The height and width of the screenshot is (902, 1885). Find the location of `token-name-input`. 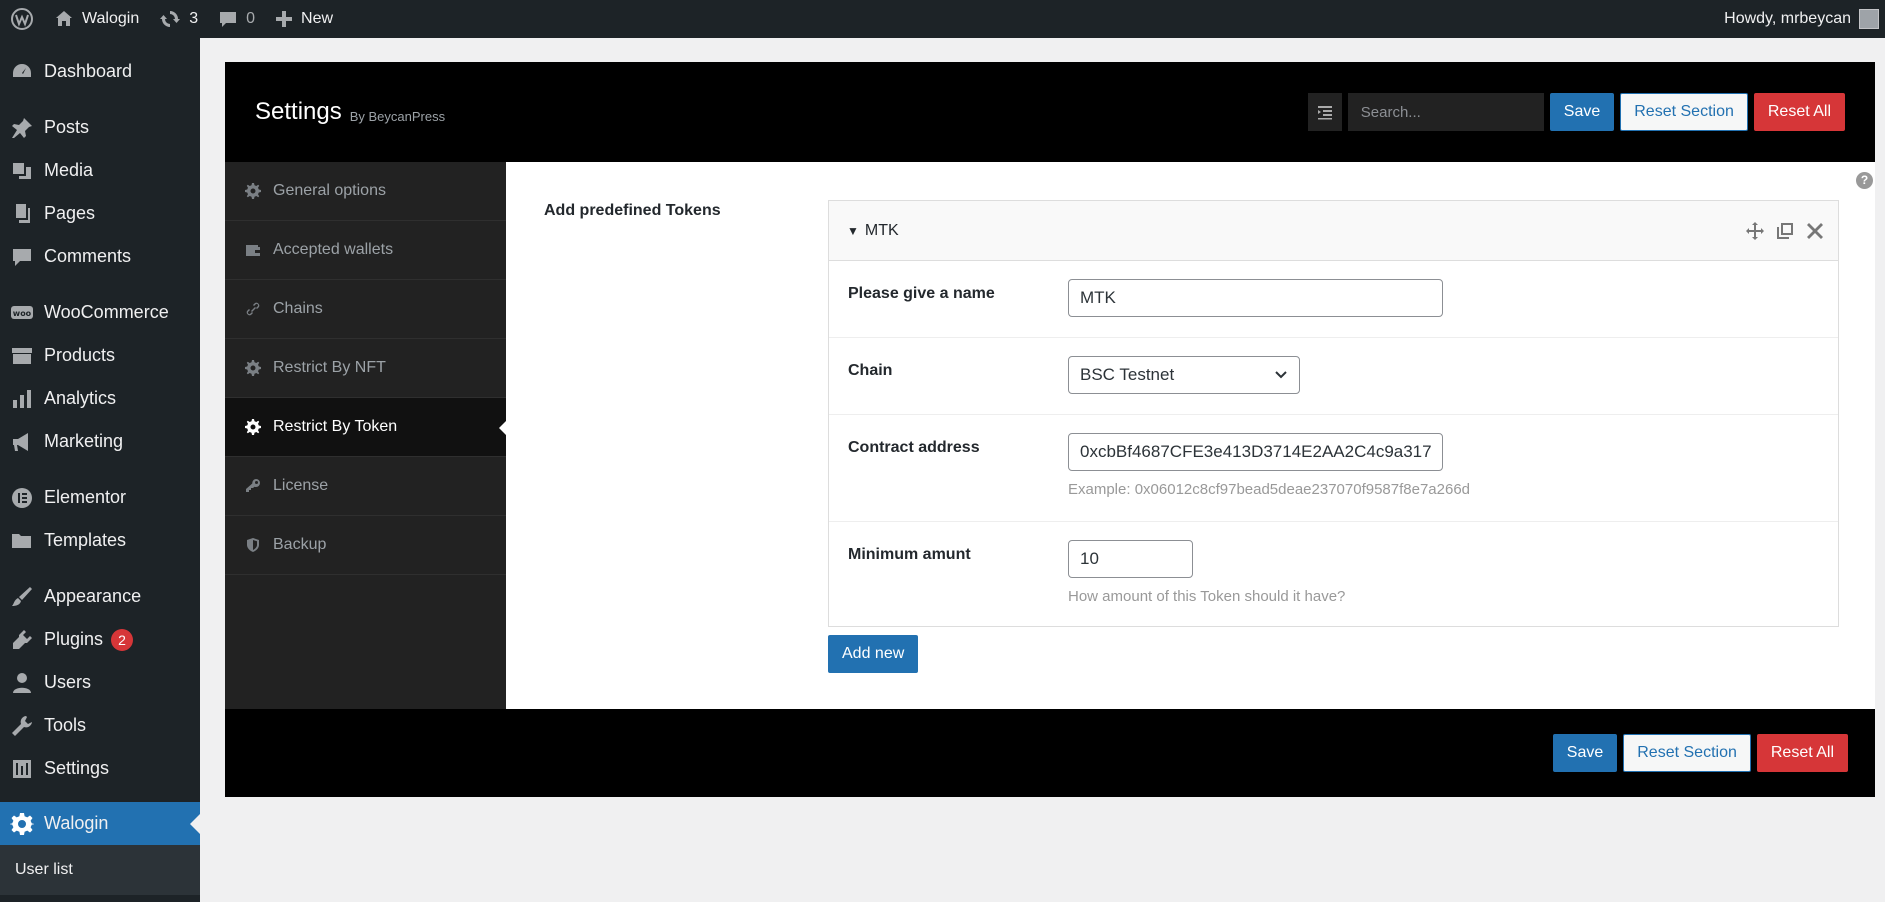

token-name-input is located at coordinates (1255, 298).